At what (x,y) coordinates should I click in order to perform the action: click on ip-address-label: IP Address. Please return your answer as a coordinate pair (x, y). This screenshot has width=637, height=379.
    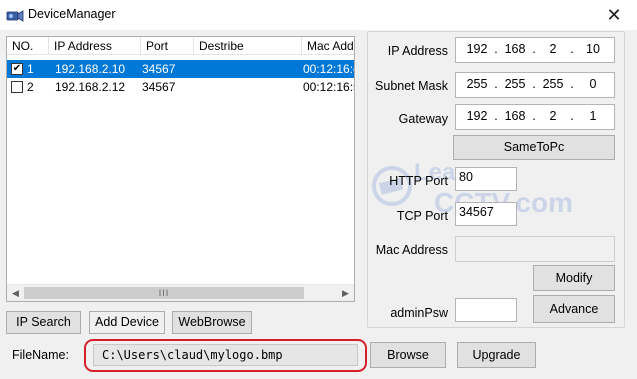
    Looking at the image, I should click on (417, 51).